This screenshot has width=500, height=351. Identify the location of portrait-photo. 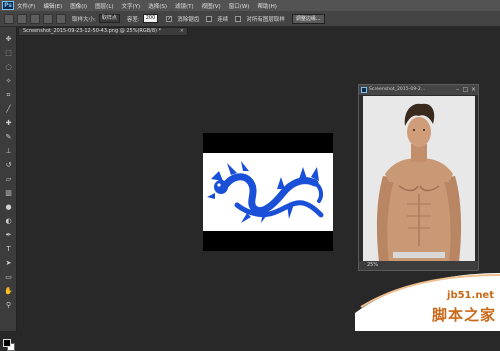
(419, 179).